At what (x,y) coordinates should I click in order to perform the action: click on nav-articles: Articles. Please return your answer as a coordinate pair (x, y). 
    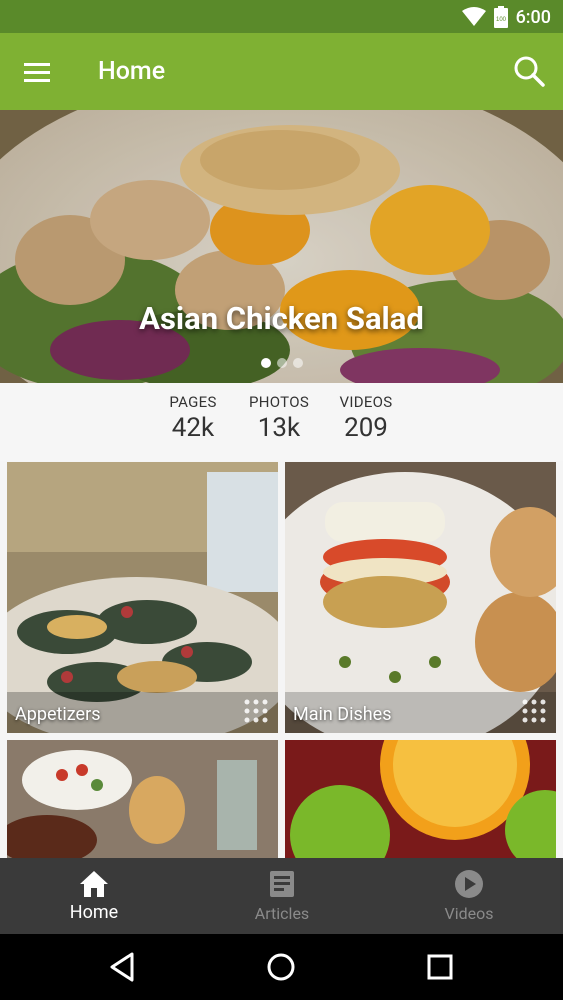
    Looking at the image, I should click on (282, 896).